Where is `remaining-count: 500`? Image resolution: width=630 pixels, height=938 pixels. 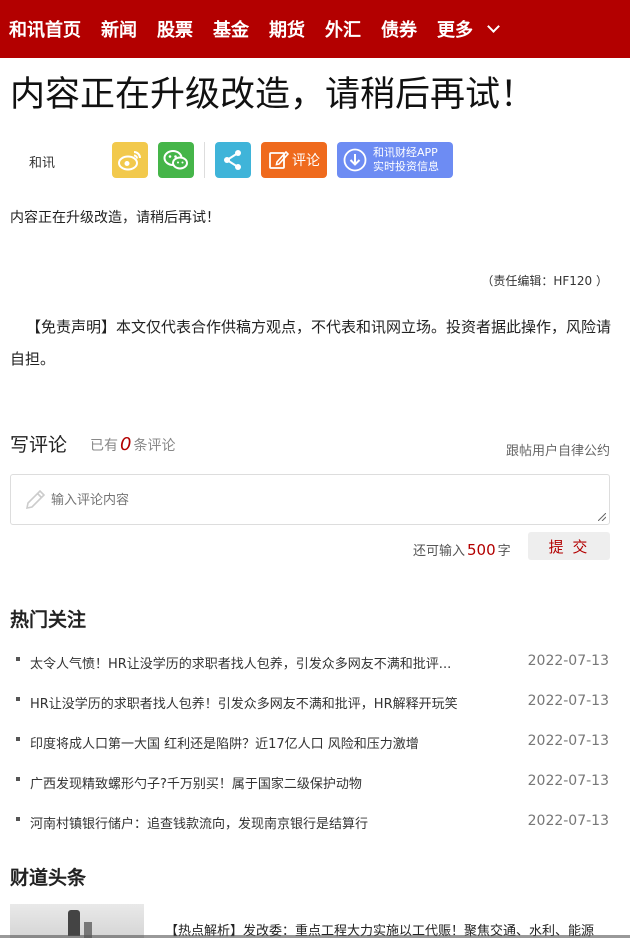 remaining-count: 500 is located at coordinates (481, 550).